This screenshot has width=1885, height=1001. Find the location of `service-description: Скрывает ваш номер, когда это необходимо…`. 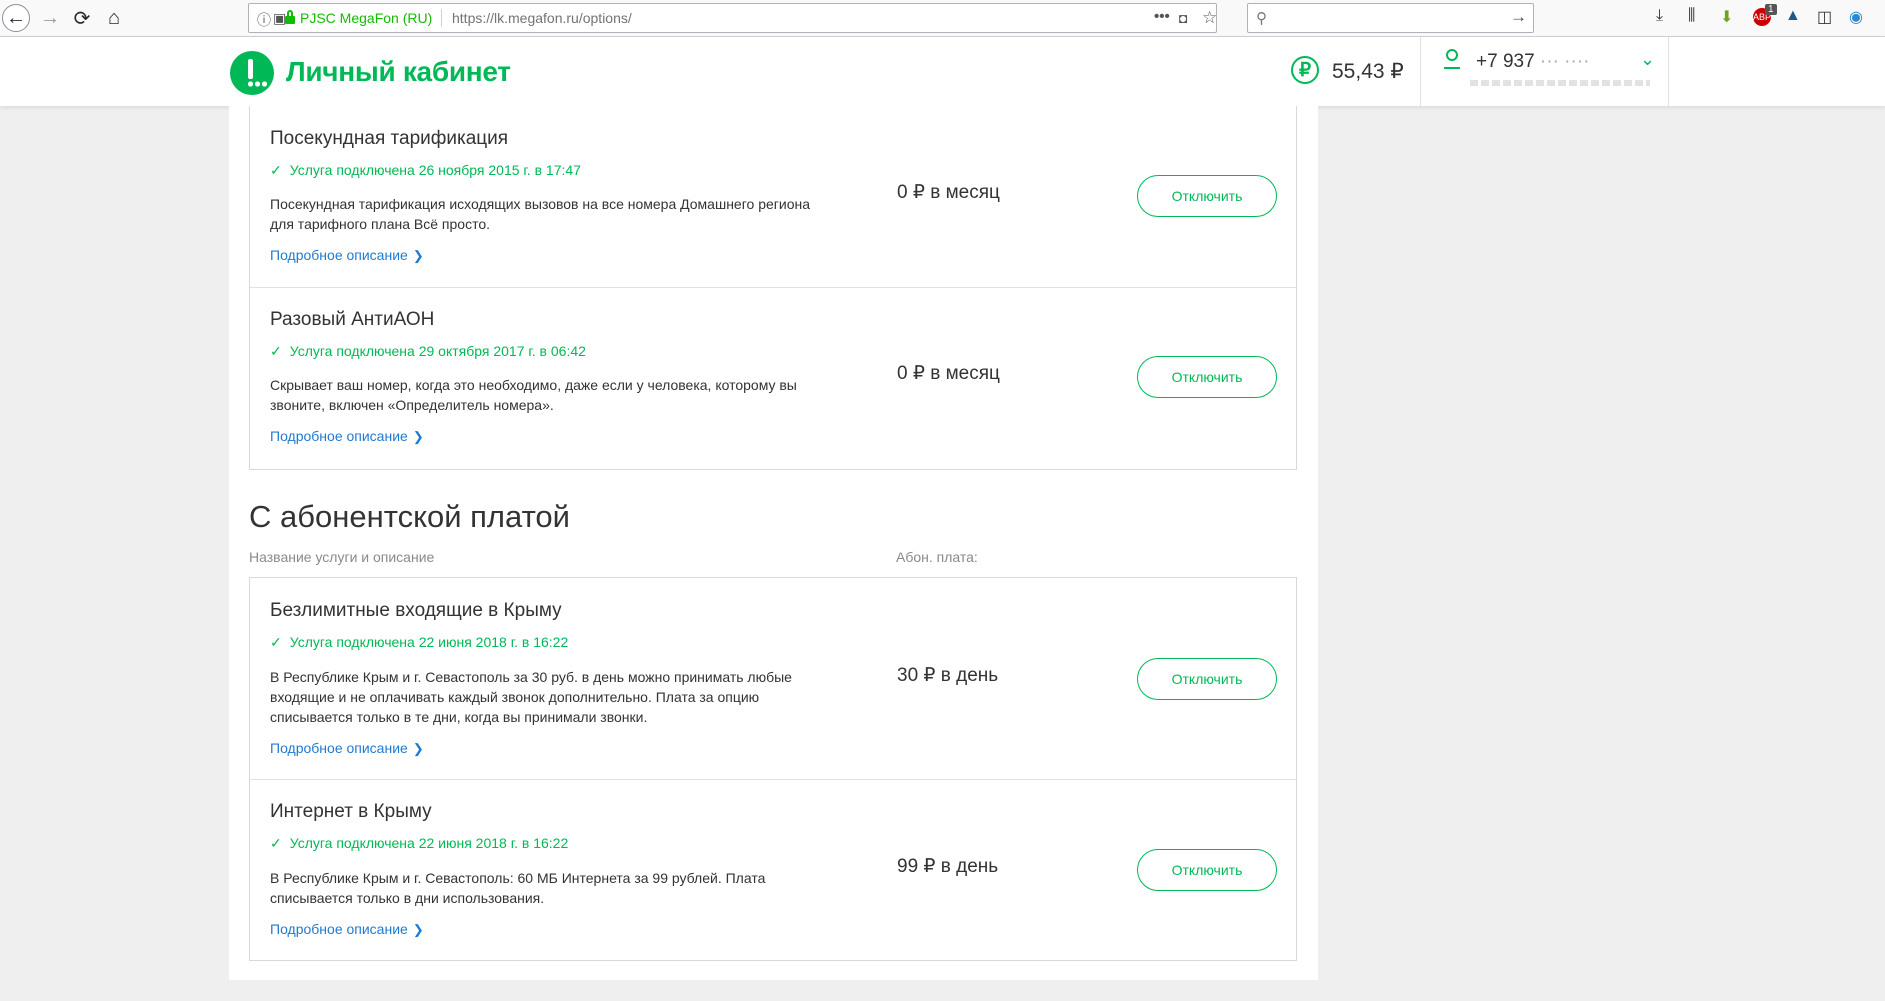

service-description: Скрывает ваш номер, когда это необходимо… is located at coordinates (533, 395).